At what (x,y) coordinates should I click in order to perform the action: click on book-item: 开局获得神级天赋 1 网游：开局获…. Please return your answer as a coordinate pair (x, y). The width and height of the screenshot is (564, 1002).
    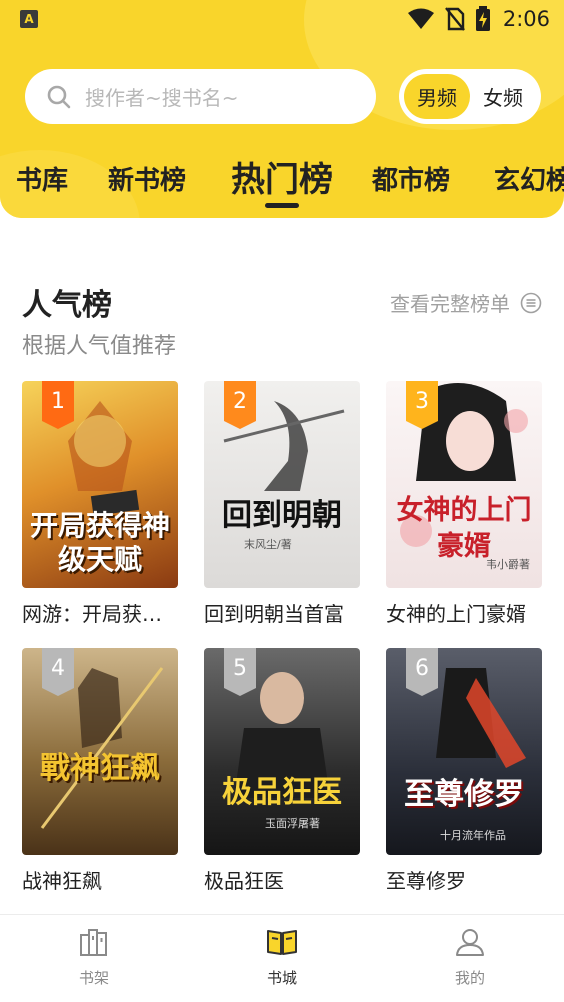
    Looking at the image, I should click on (100, 504).